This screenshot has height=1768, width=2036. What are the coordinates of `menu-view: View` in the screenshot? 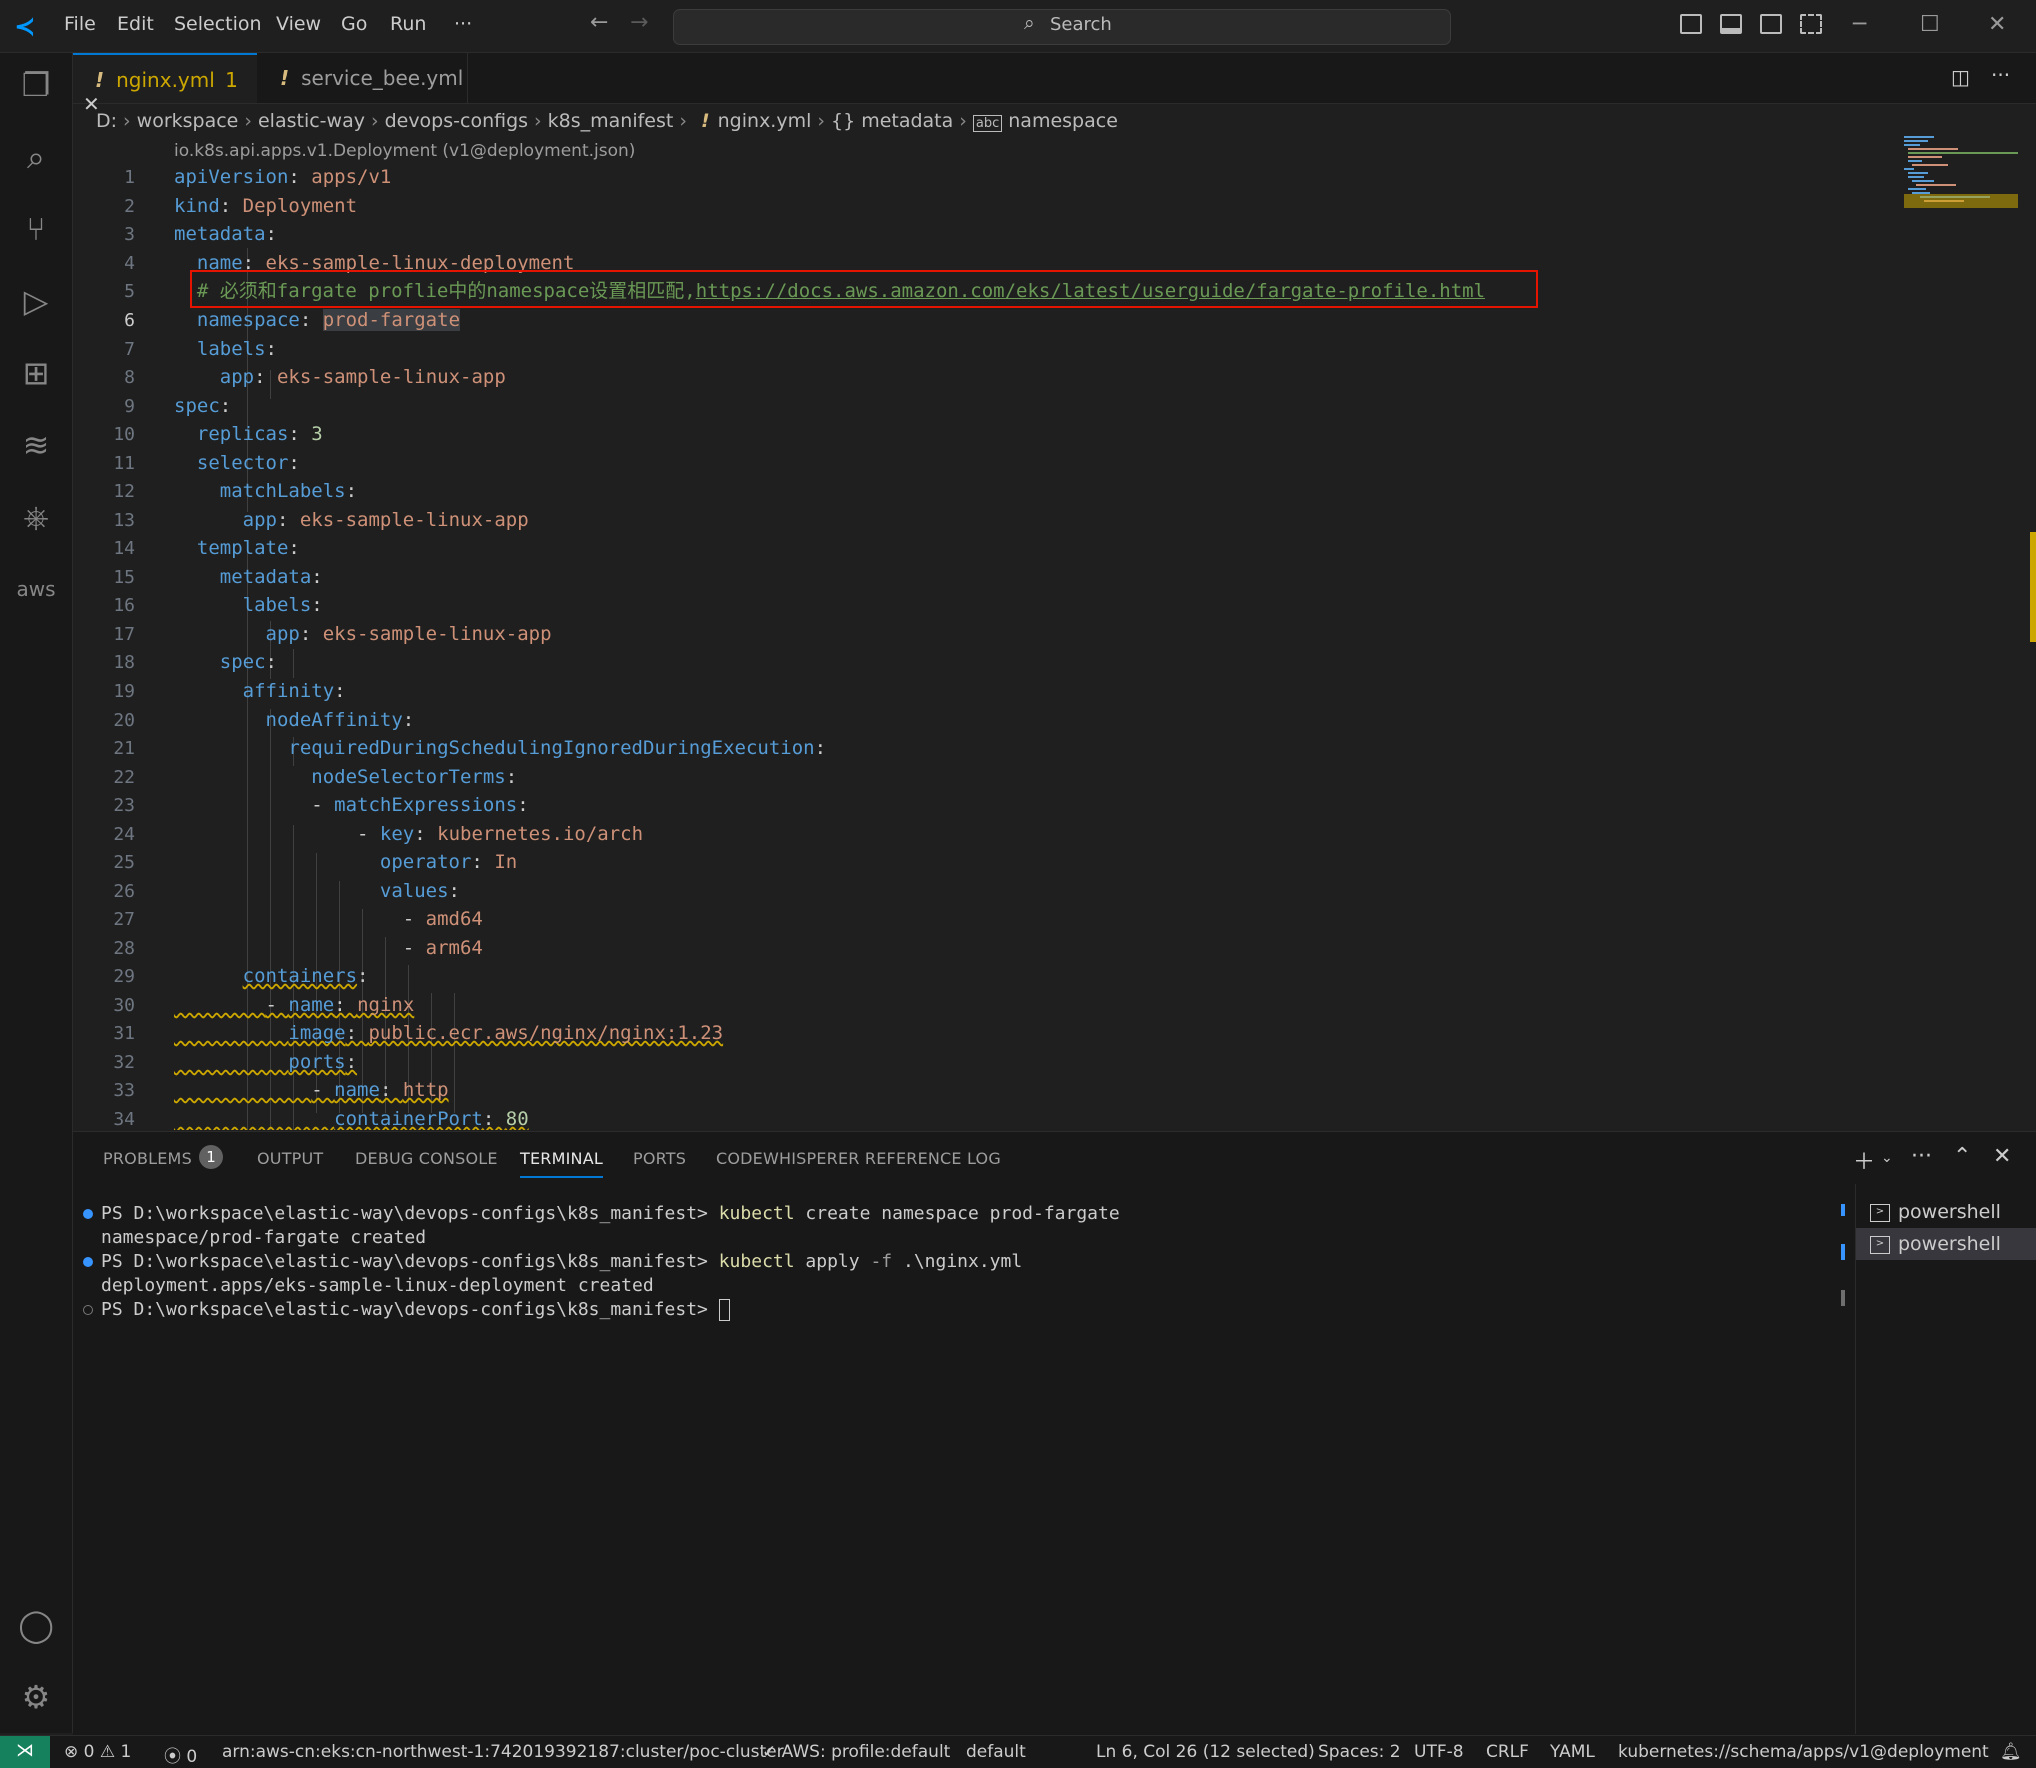 It's located at (298, 24).